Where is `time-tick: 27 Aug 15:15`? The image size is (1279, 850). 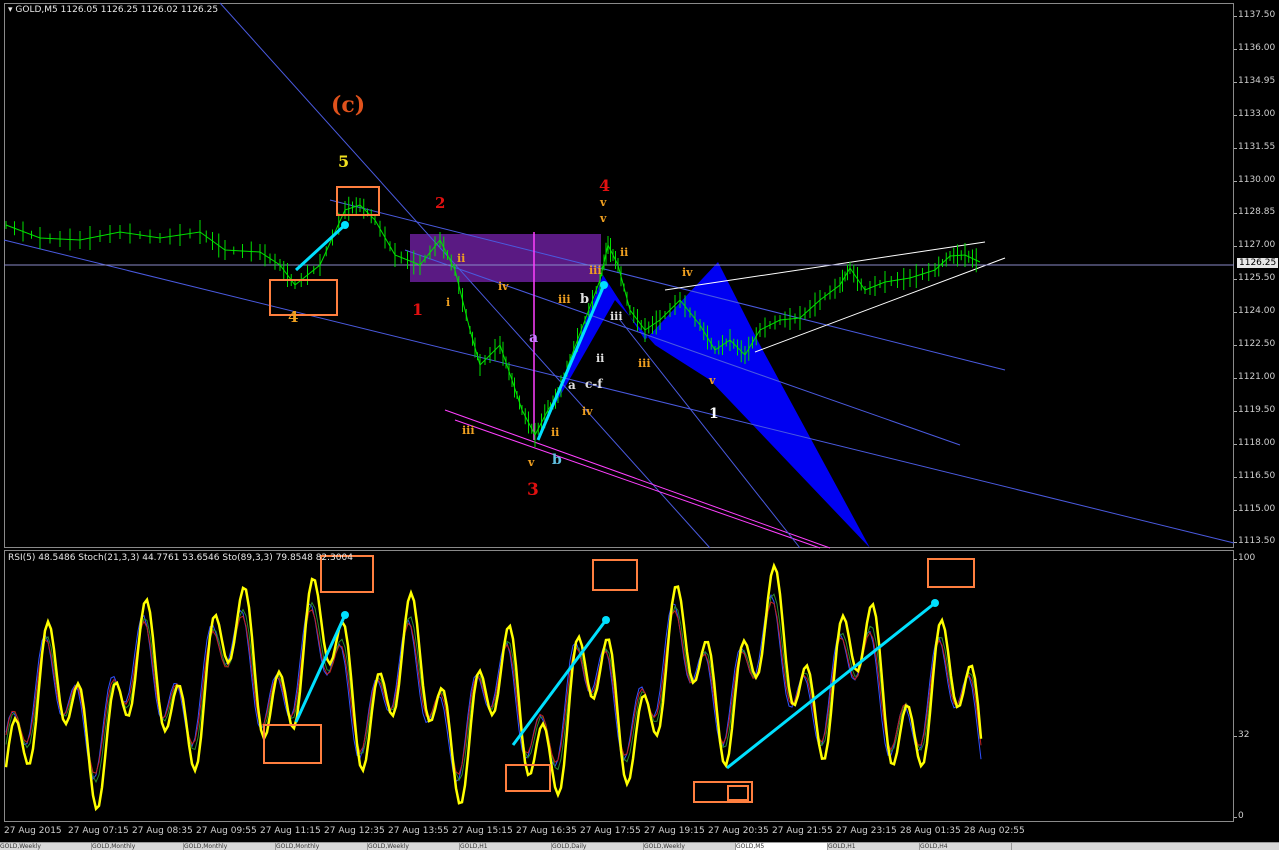 time-tick: 27 Aug 15:15 is located at coordinates (482, 831).